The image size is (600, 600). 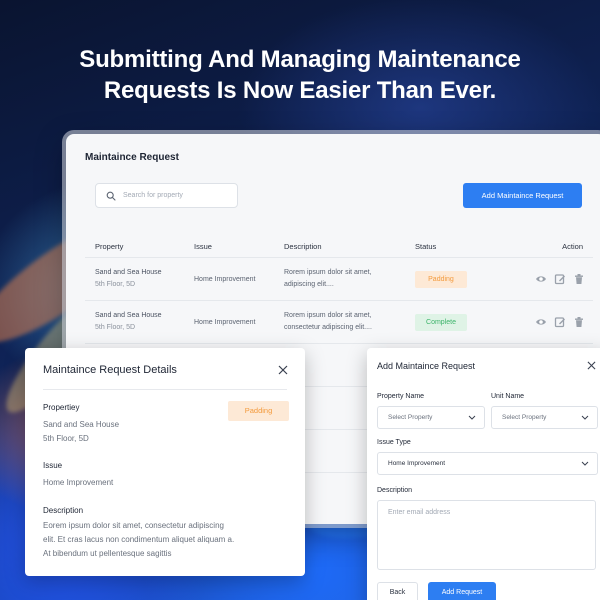 What do you see at coordinates (522, 195) in the screenshot?
I see `add-maintenance-request-button: Add Maintaince Request` at bounding box center [522, 195].